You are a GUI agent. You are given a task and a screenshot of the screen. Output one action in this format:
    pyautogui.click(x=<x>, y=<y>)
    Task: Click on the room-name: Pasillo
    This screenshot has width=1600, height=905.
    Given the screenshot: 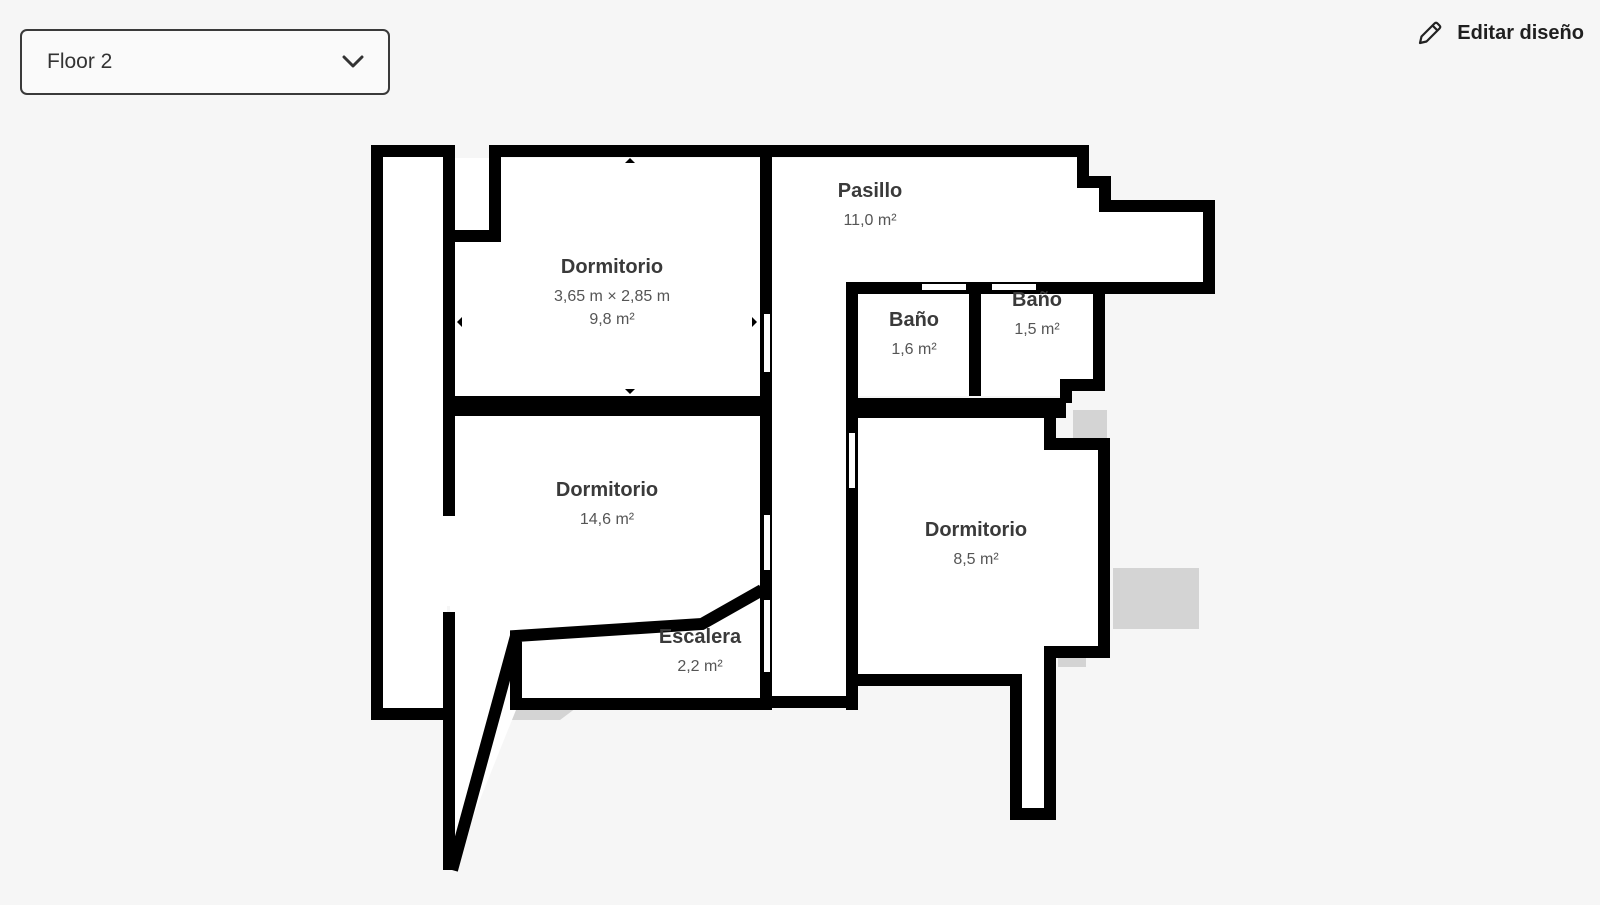 What is the action you would take?
    pyautogui.click(x=870, y=191)
    